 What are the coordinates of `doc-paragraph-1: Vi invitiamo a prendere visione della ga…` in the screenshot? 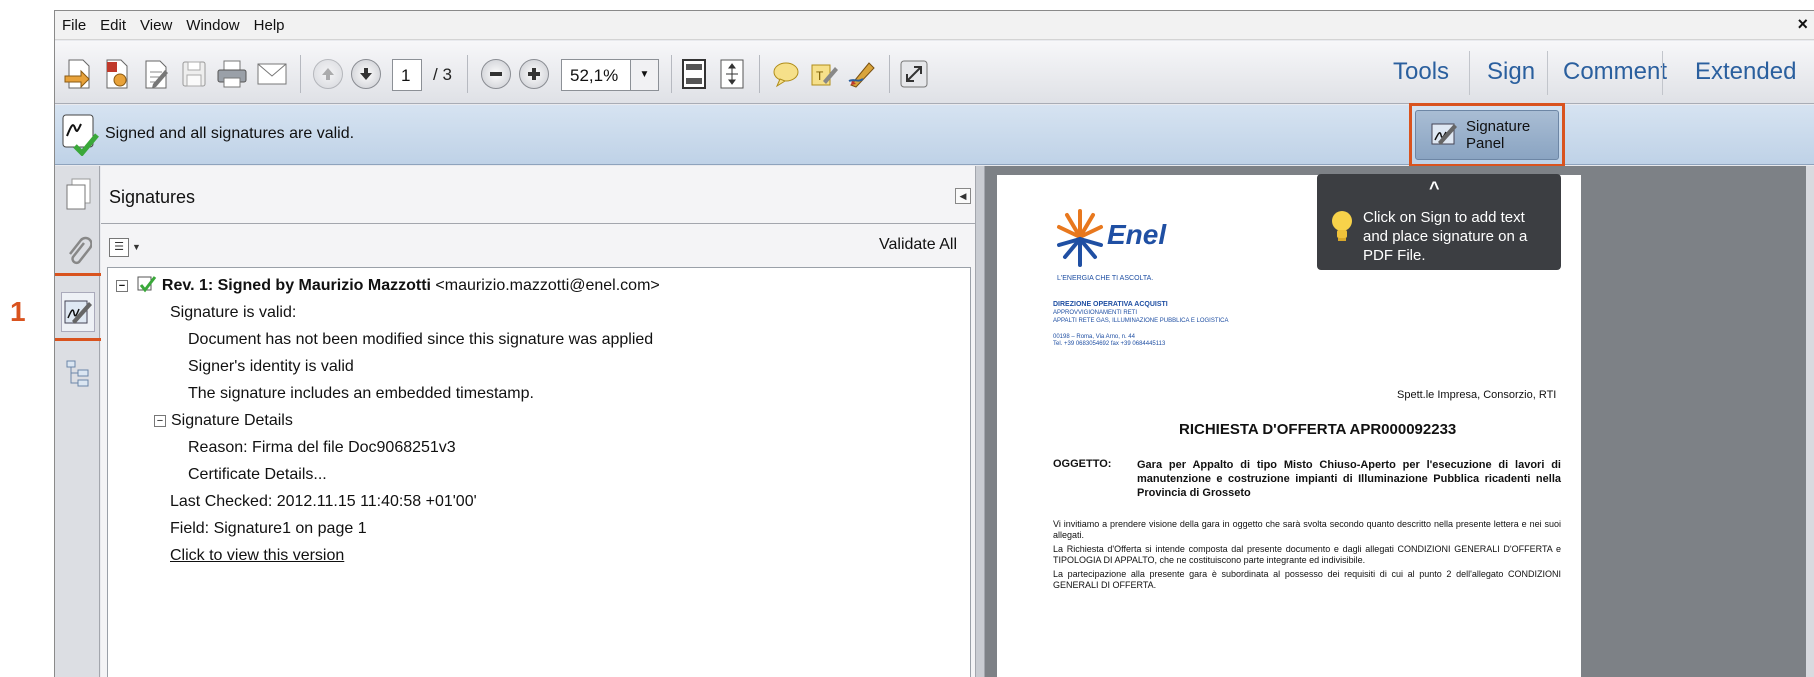 It's located at (1307, 529).